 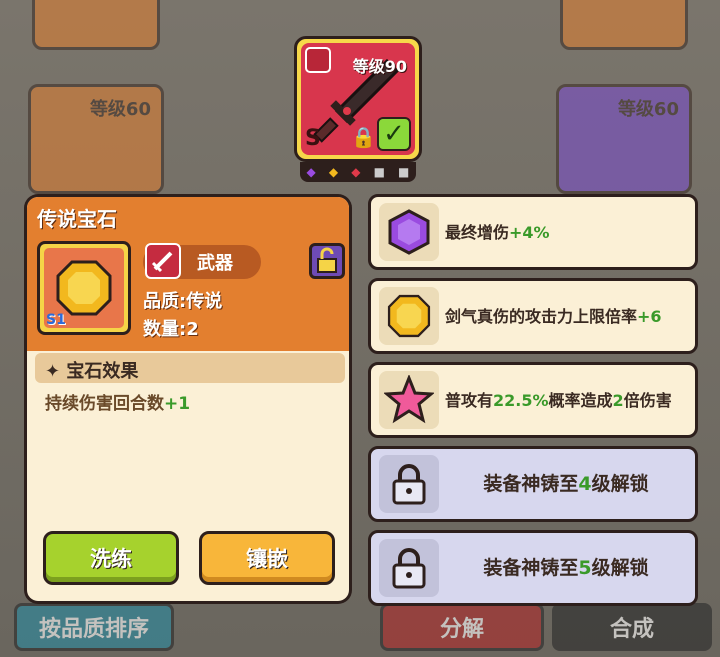 I want to click on slot-text-mid: 概率造成, so click(x=580, y=400).